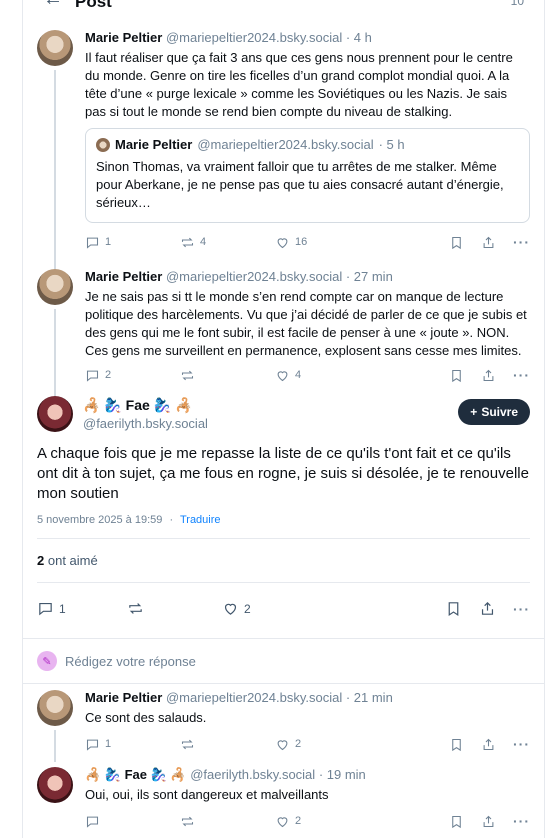 This screenshot has width=557, height=838. What do you see at coordinates (47, 661) in the screenshot?
I see `compose-icon: ✎` at bounding box center [47, 661].